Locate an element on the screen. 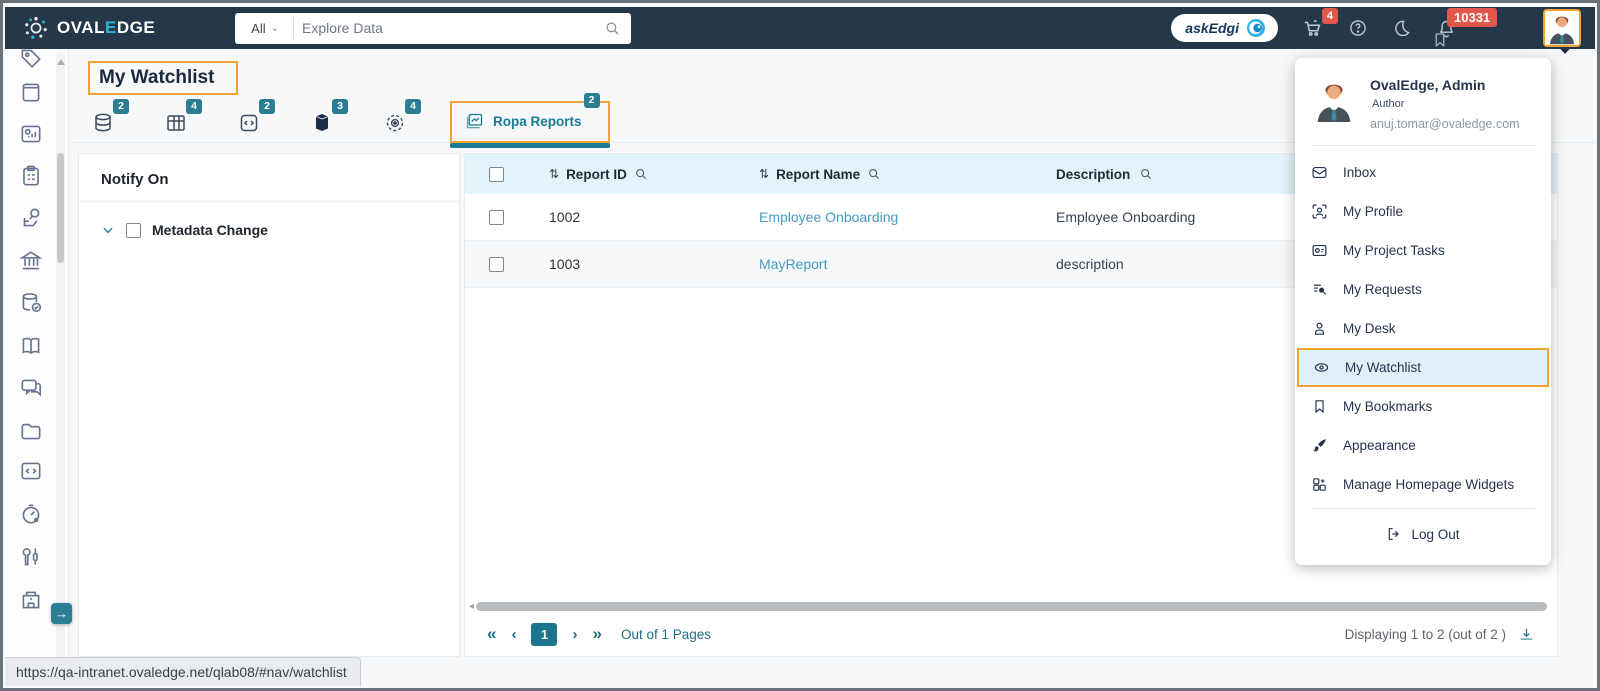 Image resolution: width=1600 pixels, height=691 pixels. ovaledge-logo: OVALEDGE is located at coordinates (89, 28).